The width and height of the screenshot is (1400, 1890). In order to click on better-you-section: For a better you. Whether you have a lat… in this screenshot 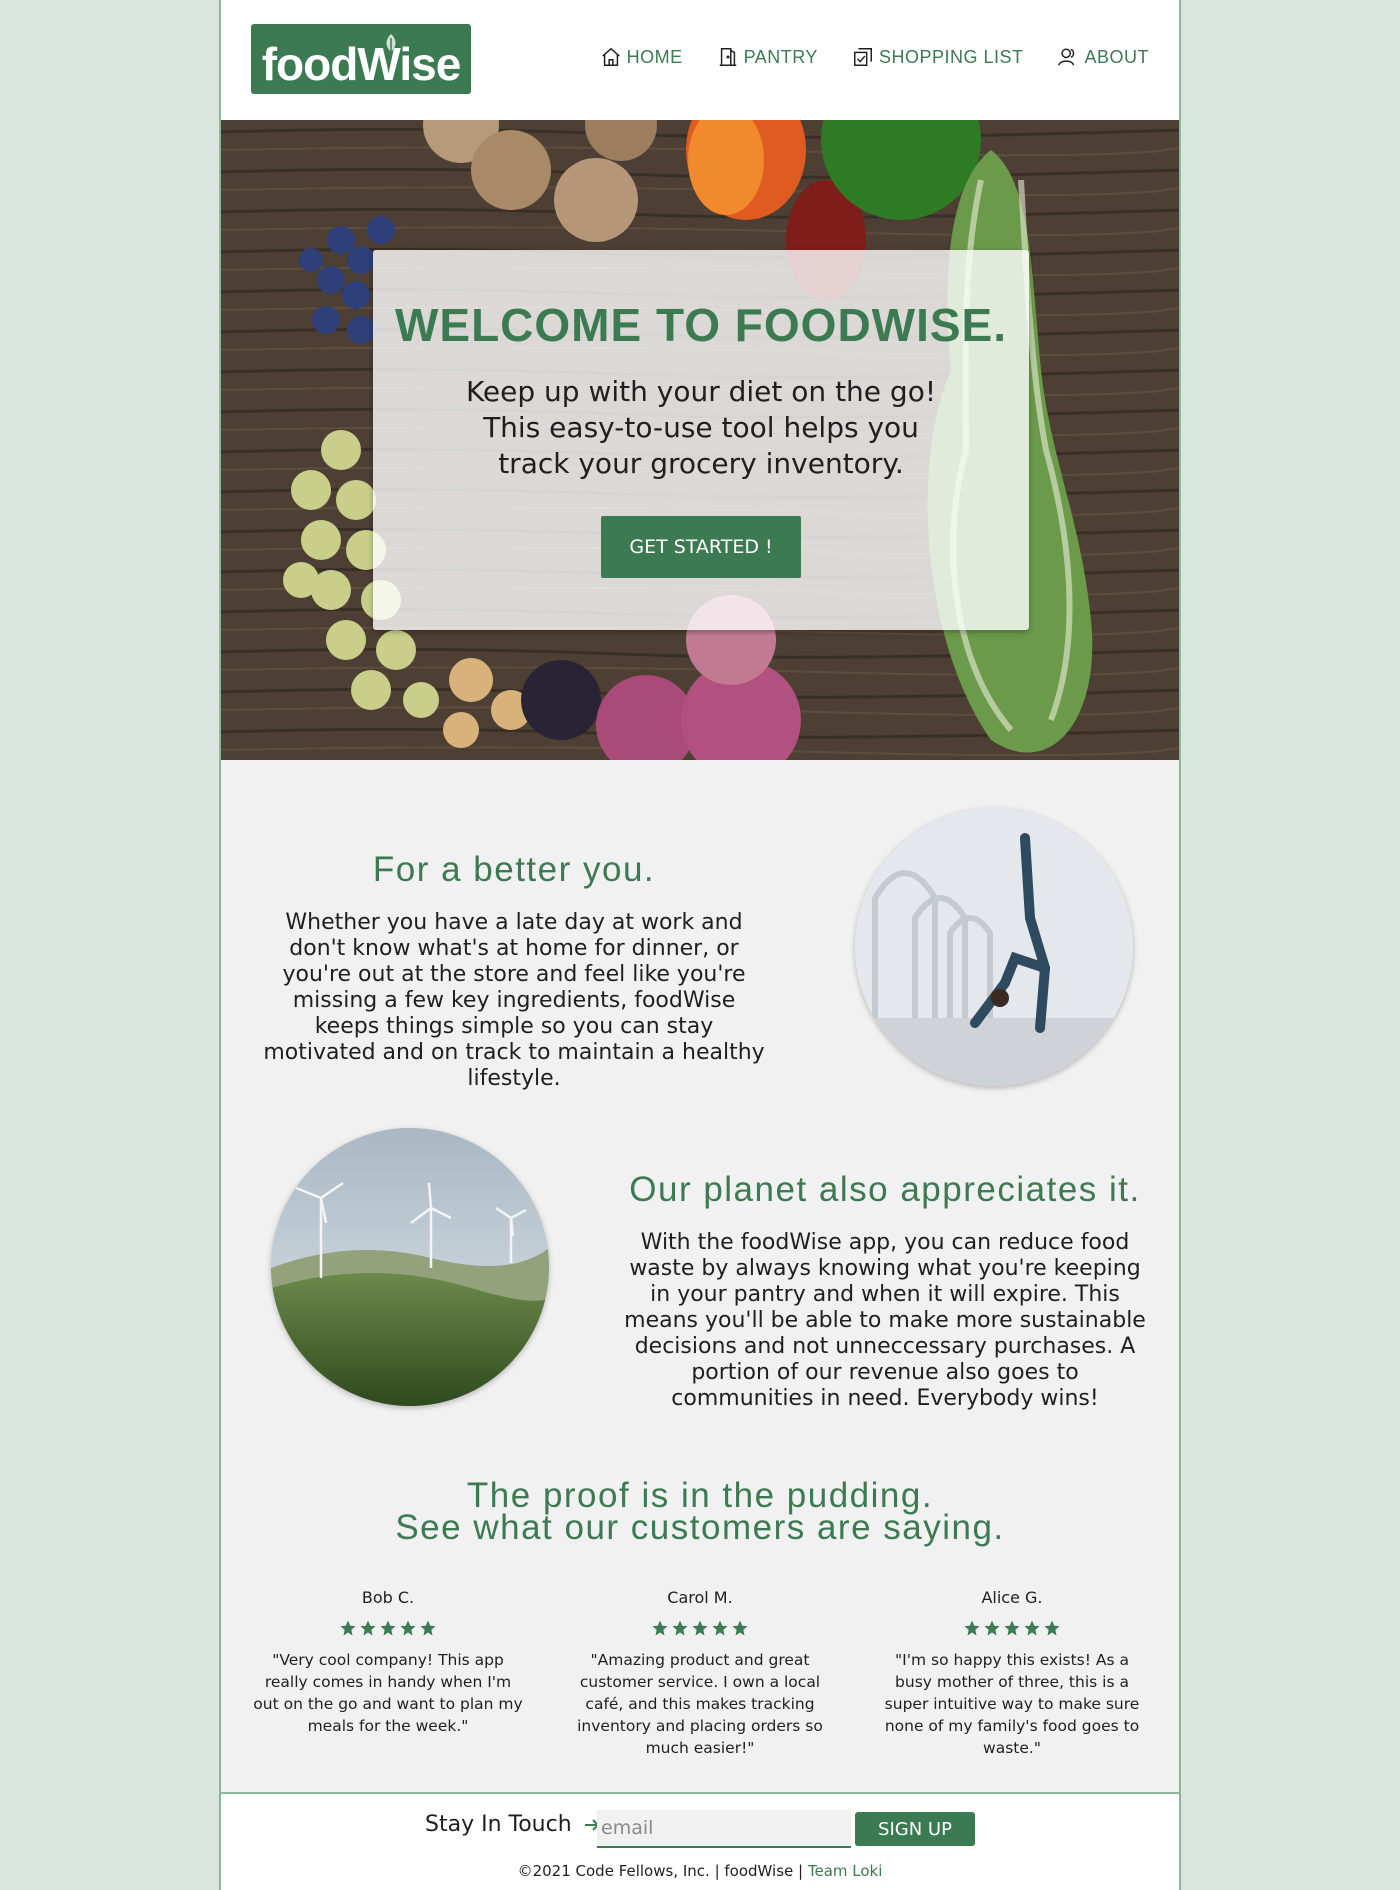, I will do `click(514, 971)`.